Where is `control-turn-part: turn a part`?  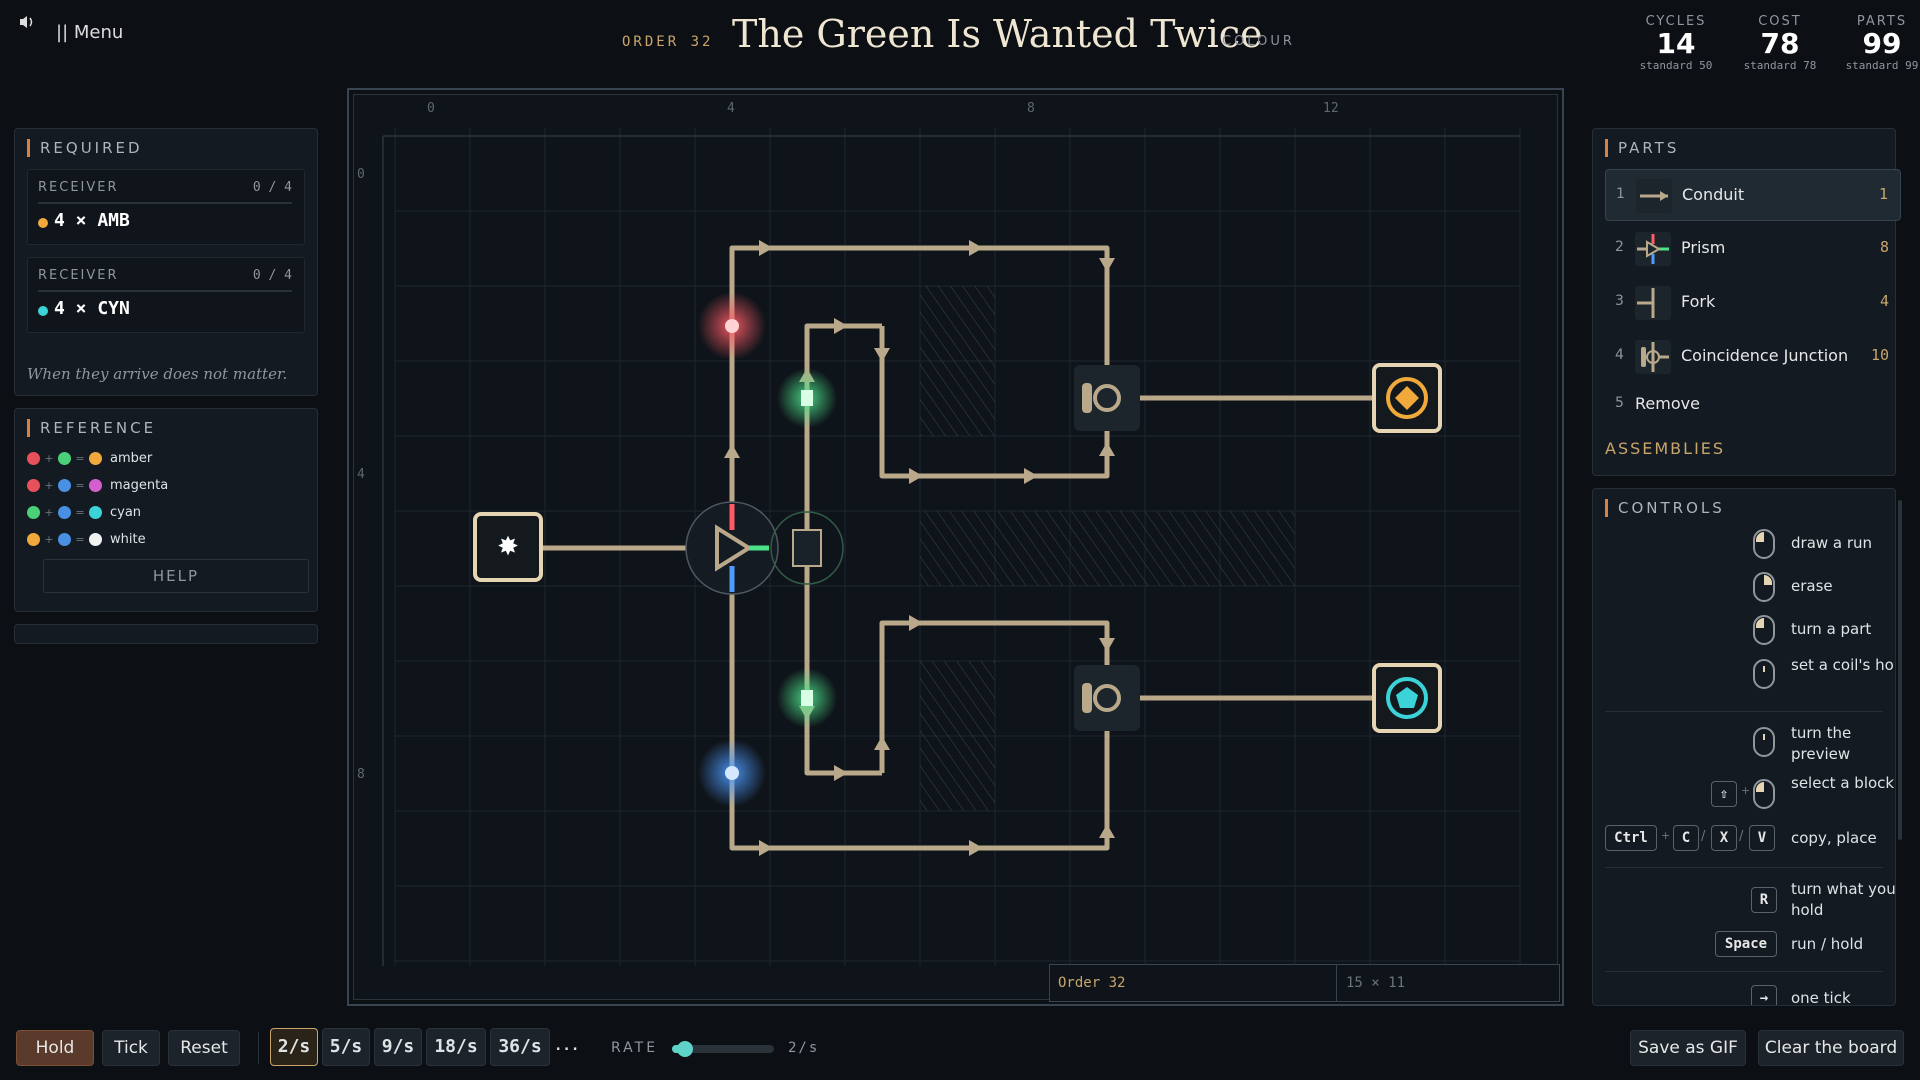
control-turn-part: turn a part is located at coordinates (1831, 629).